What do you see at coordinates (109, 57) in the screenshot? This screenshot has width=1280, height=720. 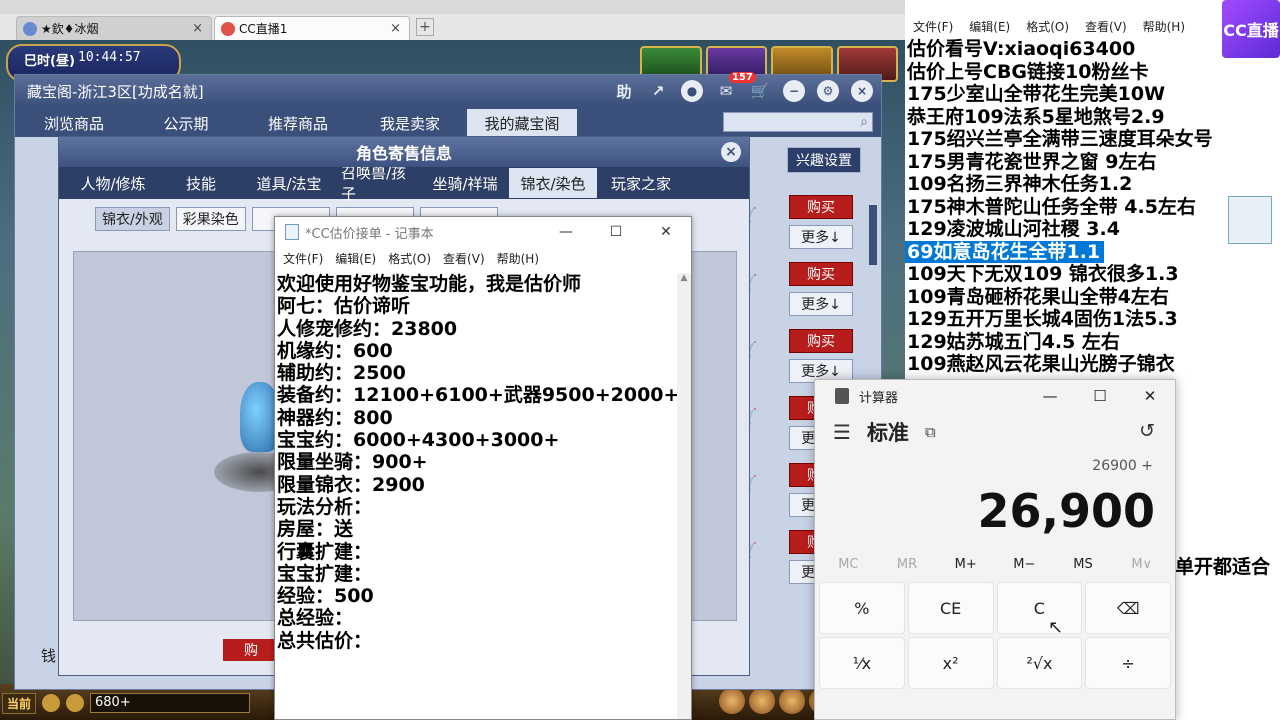 I see `game-clock: 10:44:57` at bounding box center [109, 57].